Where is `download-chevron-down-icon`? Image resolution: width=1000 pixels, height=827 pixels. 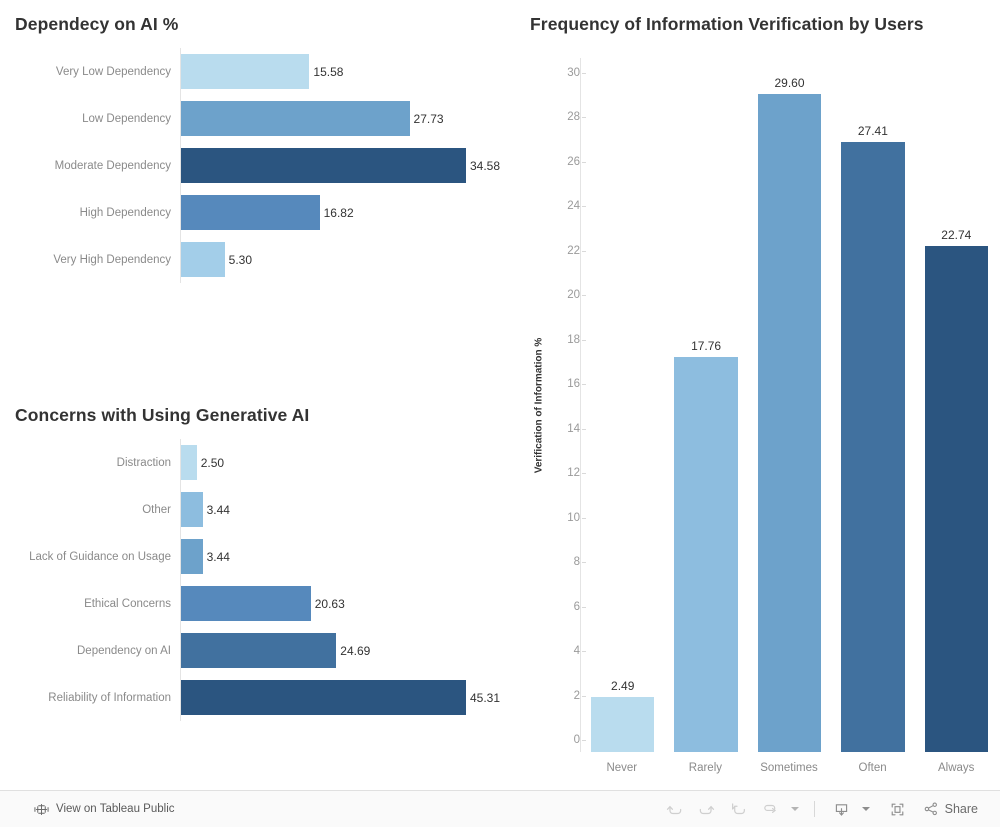
download-chevron-down-icon is located at coordinates (866, 809).